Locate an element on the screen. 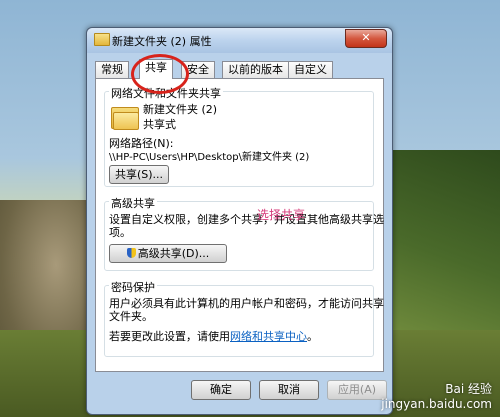 Image resolution: width=500 pixels, height=417 pixels. network-path-value: \\HP-PC\Users\HP\Desktop\新建文件夹 (2) is located at coordinates (209, 157).